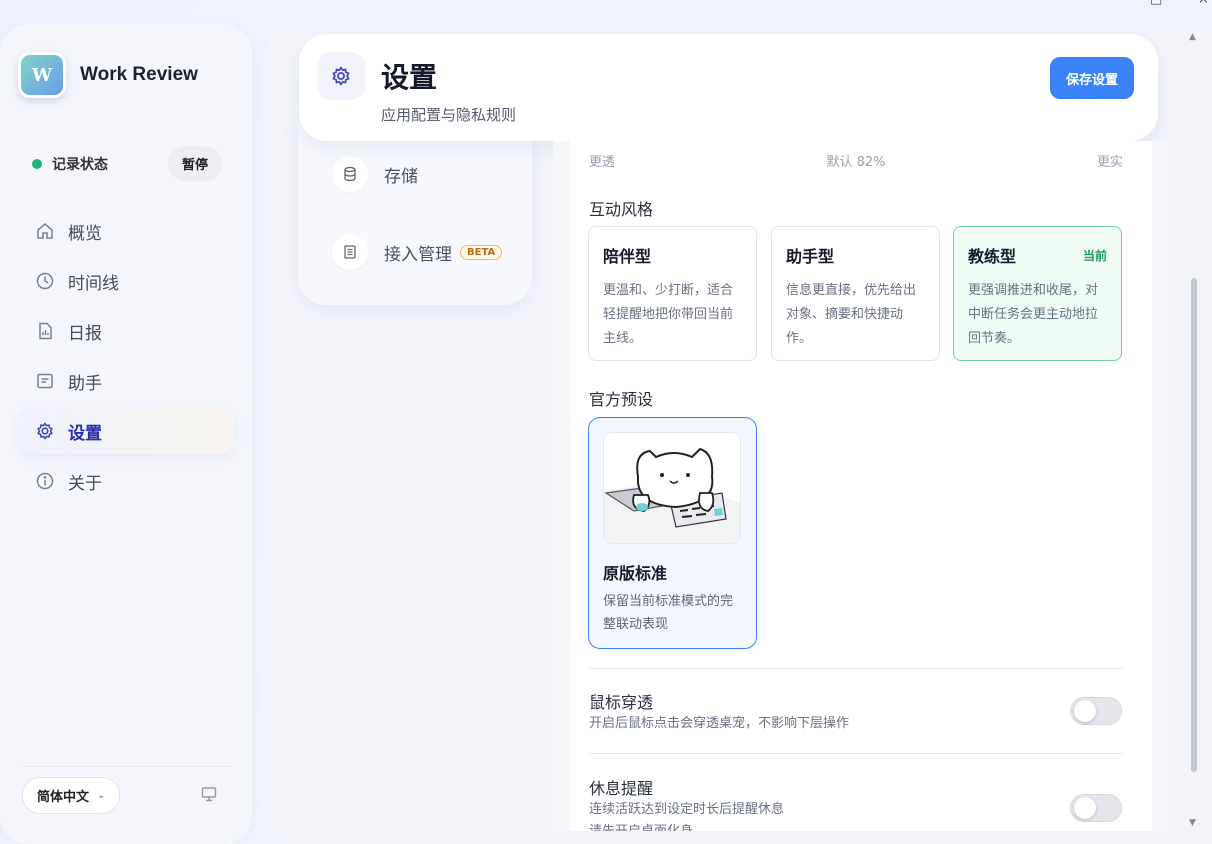 The height and width of the screenshot is (844, 1212). Describe the element at coordinates (126, 231) in the screenshot. I see `nav-item-overview: 概览` at that location.